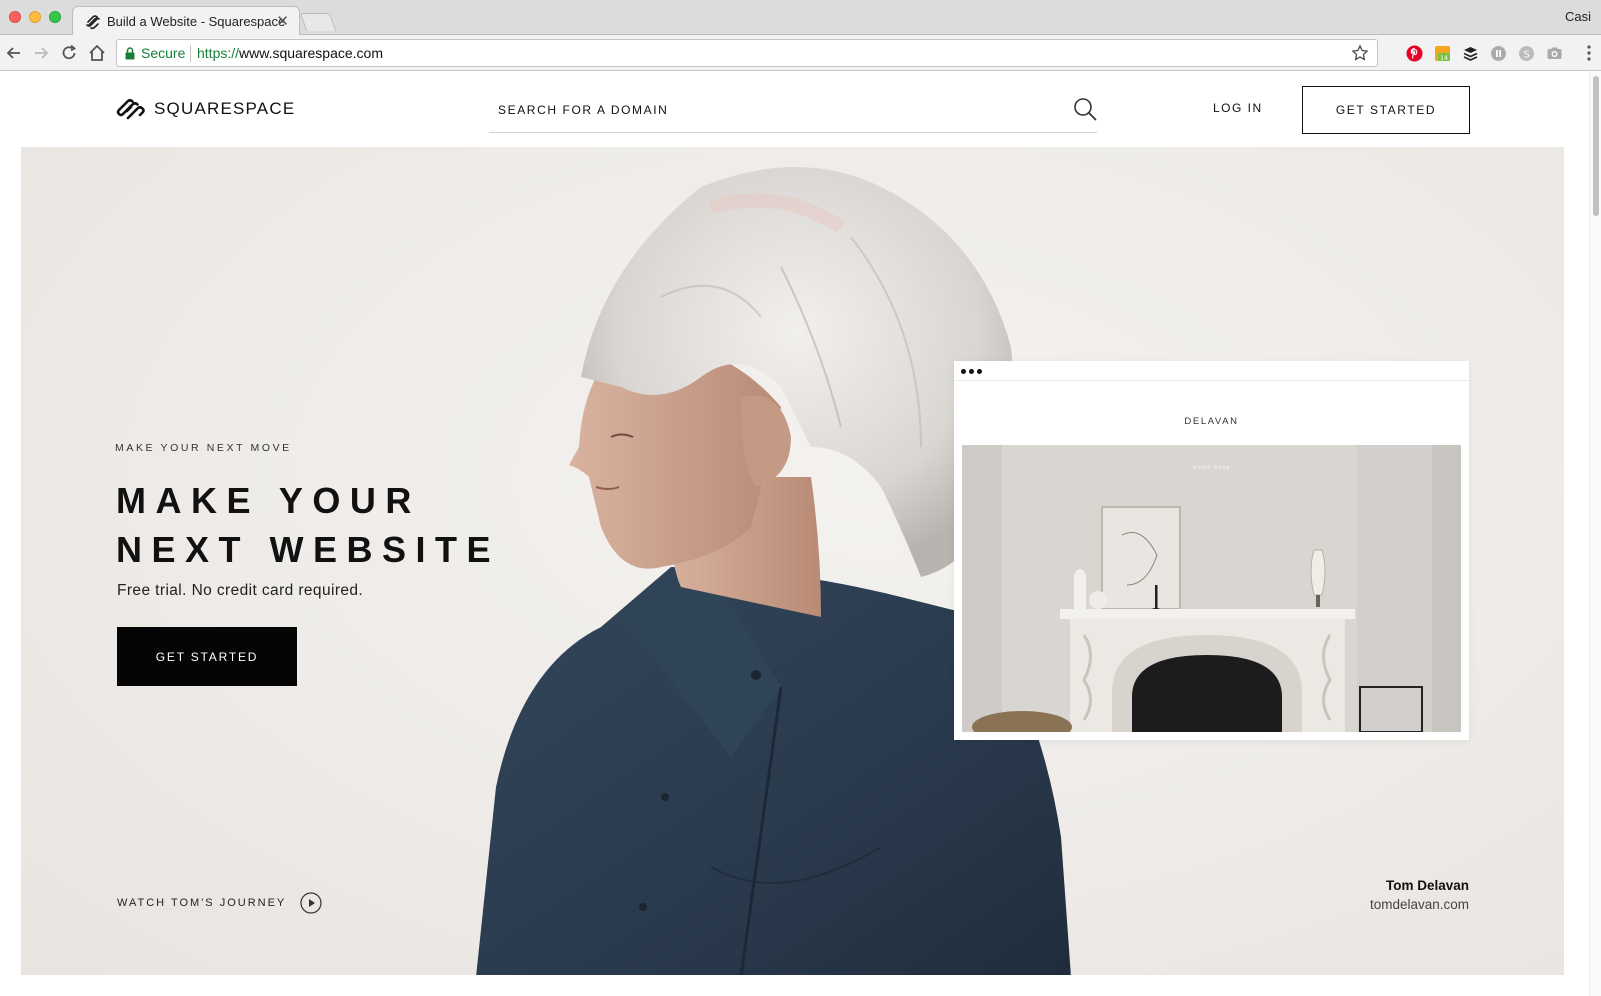 This screenshot has width=1601, height=996. What do you see at coordinates (93, 22) in the screenshot?
I see `squarespace-tab-icon` at bounding box center [93, 22].